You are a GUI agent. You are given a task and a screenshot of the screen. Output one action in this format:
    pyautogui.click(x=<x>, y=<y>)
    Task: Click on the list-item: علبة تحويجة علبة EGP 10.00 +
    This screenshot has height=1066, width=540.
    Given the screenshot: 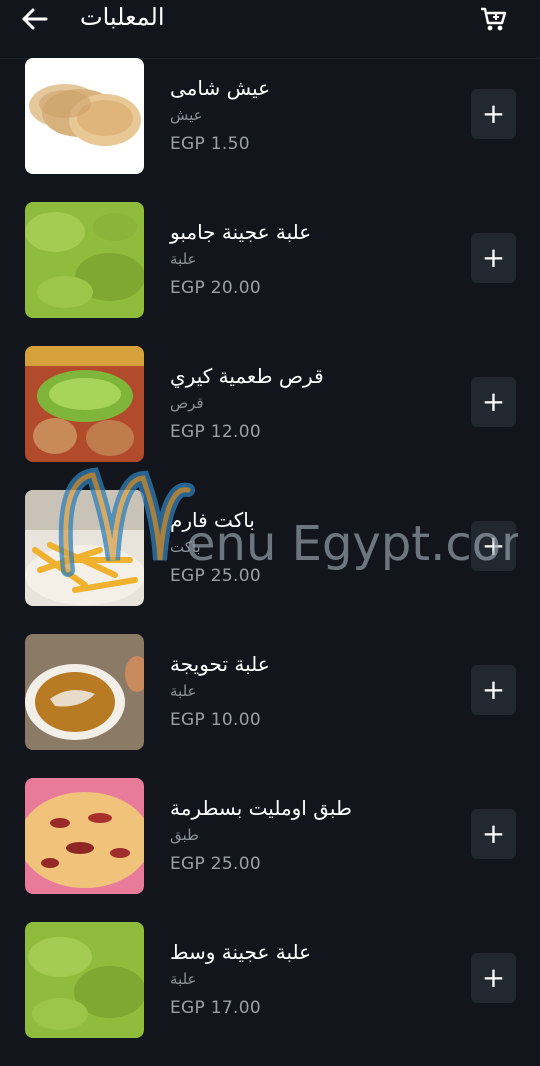 What is the action you would take?
    pyautogui.click(x=270, y=706)
    